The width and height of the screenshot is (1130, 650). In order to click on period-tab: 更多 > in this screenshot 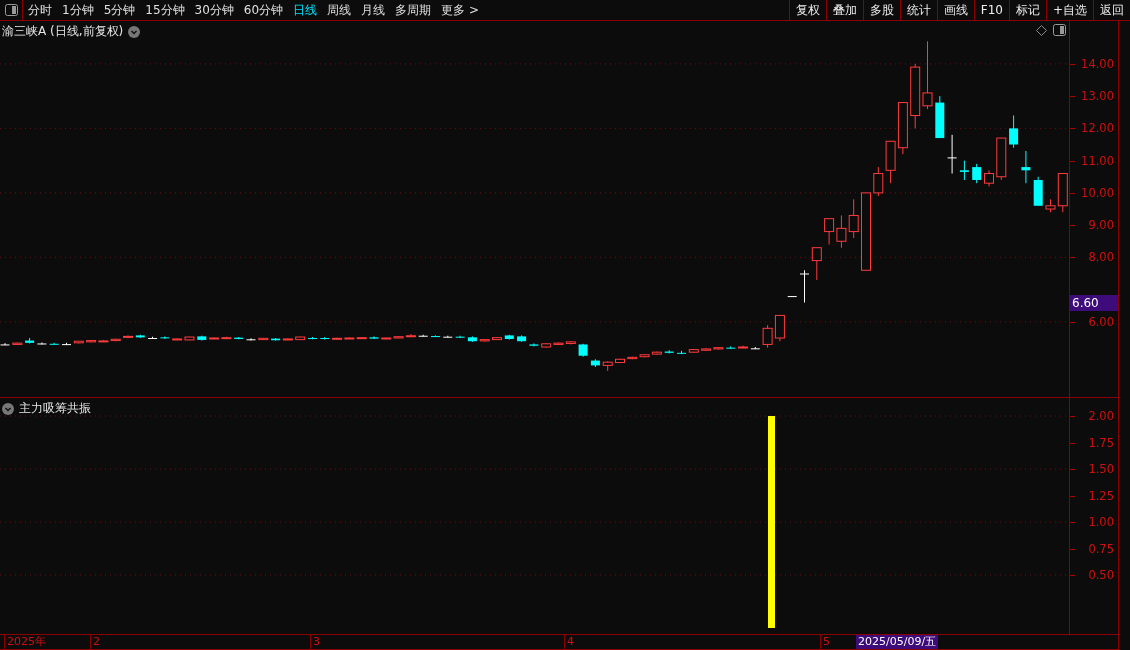, I will do `click(460, 10)`.